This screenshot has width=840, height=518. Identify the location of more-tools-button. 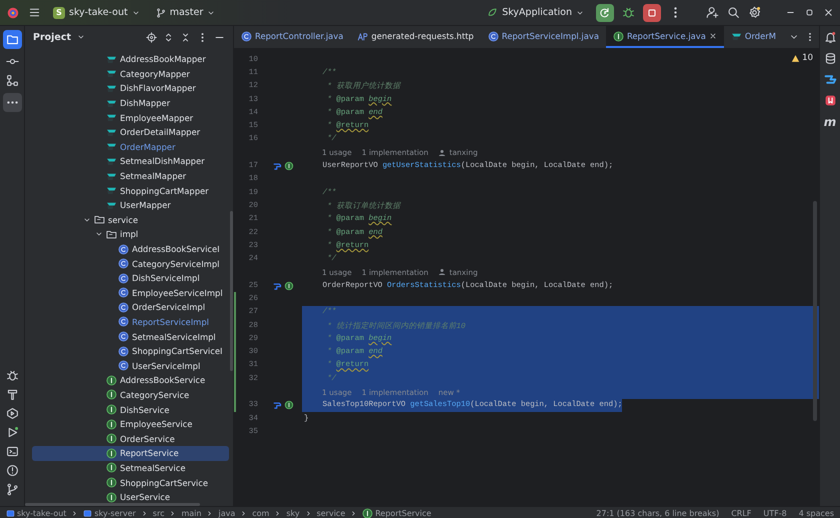
(12, 102).